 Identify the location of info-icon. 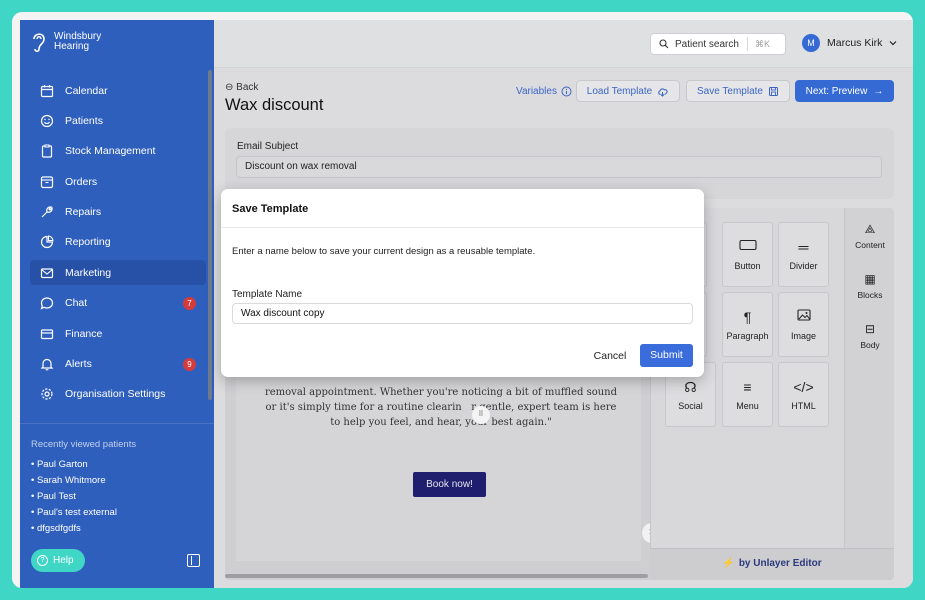
(566, 91).